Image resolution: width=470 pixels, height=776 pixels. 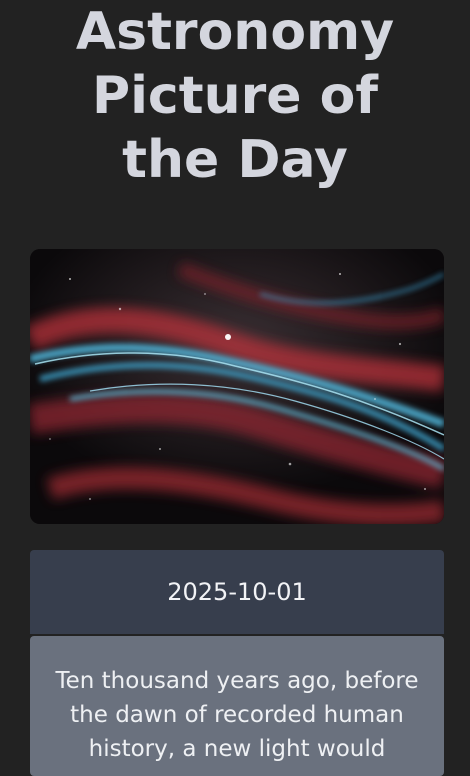 What do you see at coordinates (235, 160) in the screenshot?
I see `title-line-3: the Day` at bounding box center [235, 160].